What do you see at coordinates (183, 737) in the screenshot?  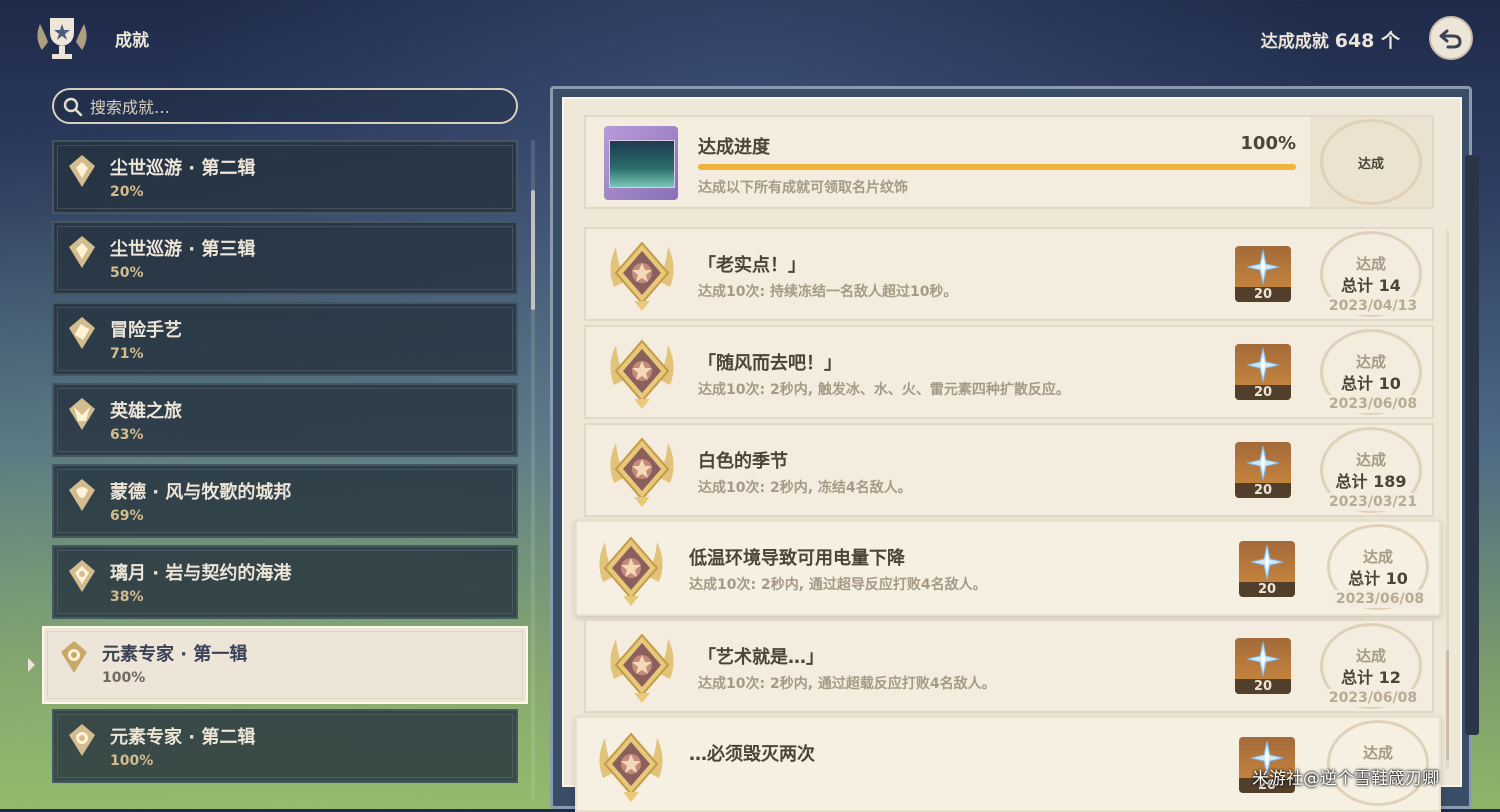 I see `category-name: 元素专家 · 第二辑` at bounding box center [183, 737].